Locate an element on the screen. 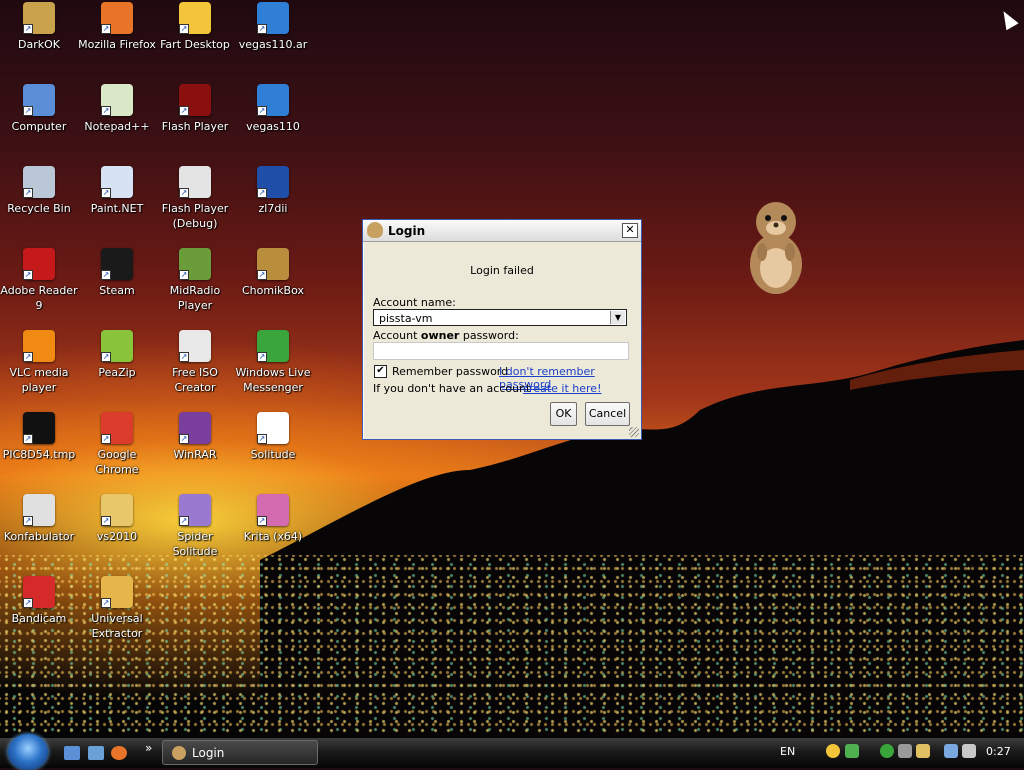 The image size is (1024, 770). desktop-icon-label: Mozilla Firefox is located at coordinates (117, 44).